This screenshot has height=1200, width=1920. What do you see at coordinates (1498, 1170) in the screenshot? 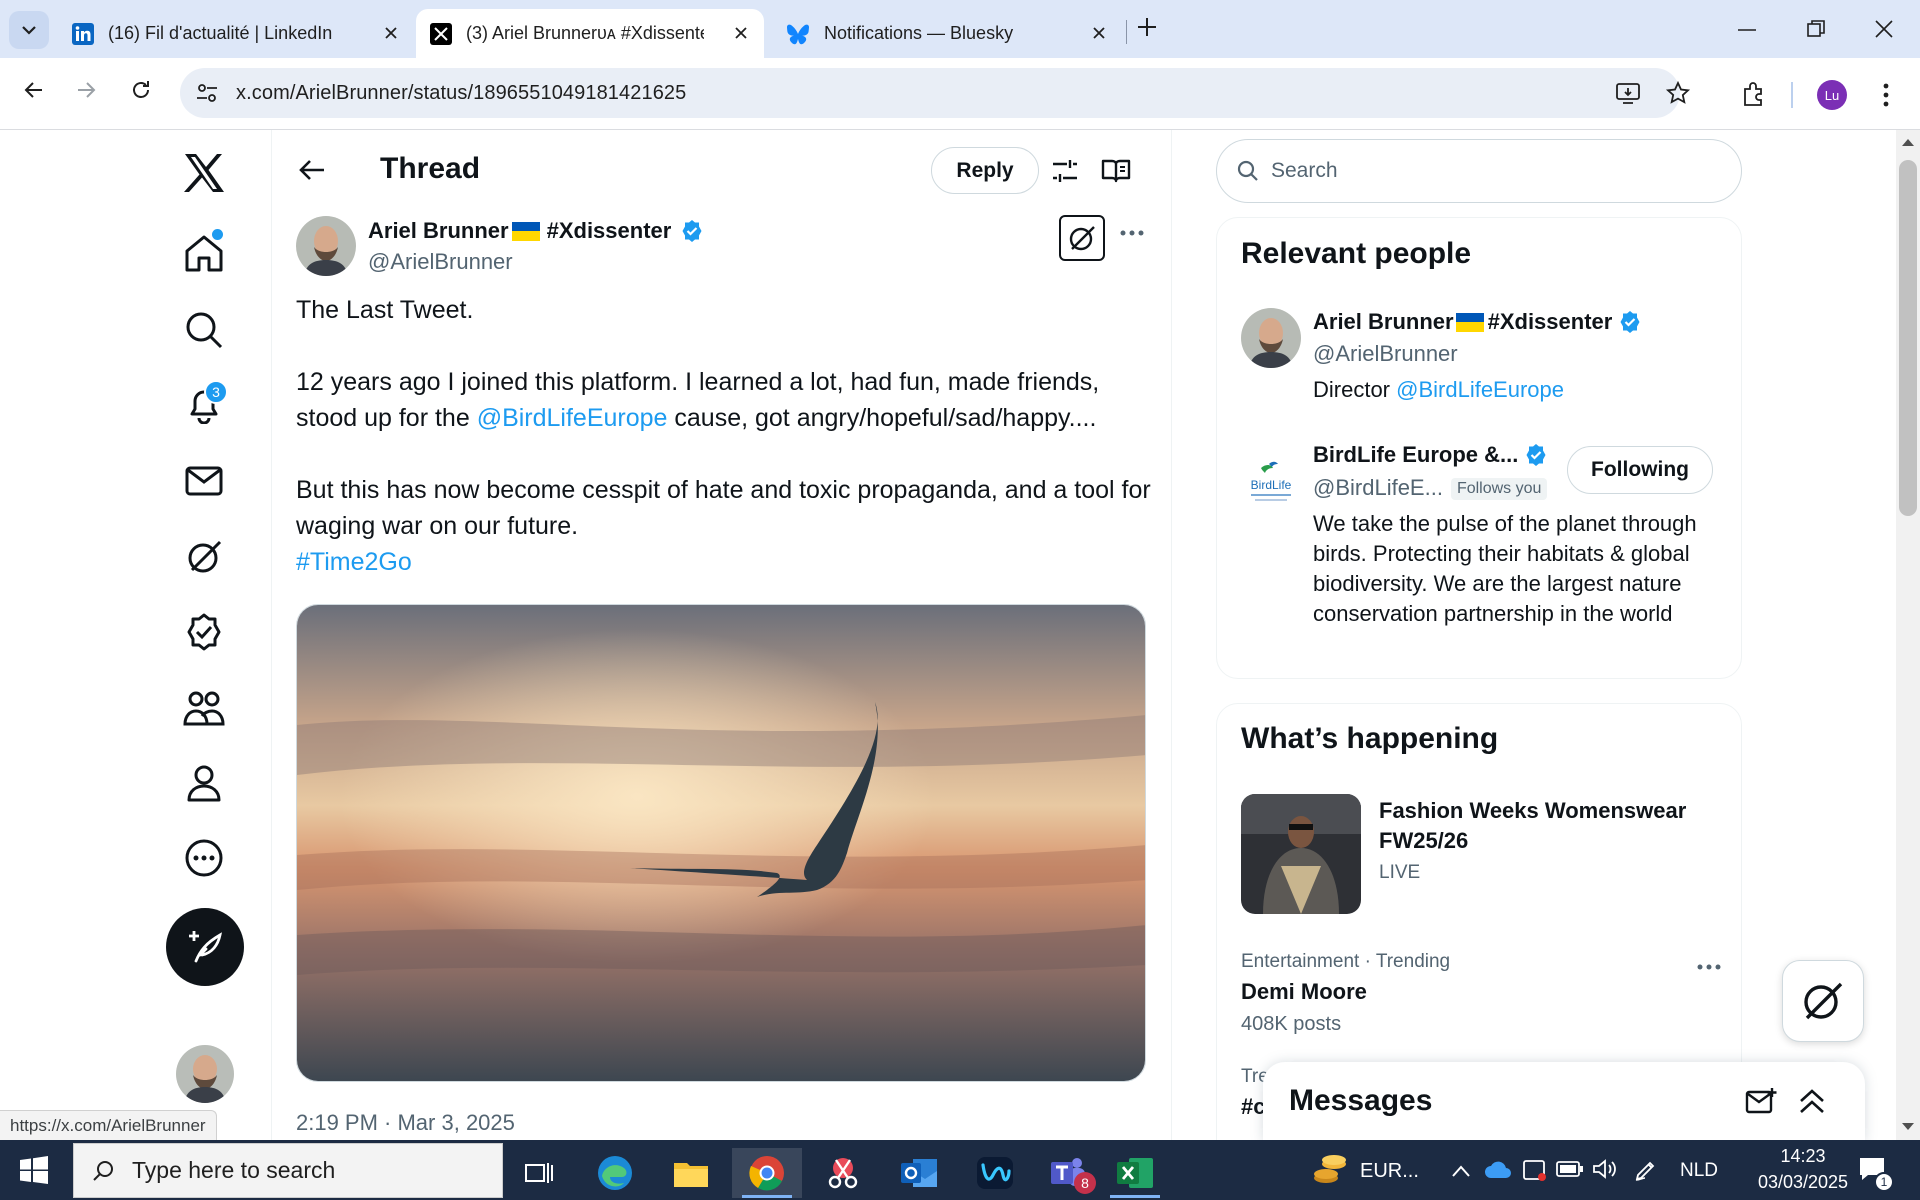
I see `onedrive-cloud-icon` at bounding box center [1498, 1170].